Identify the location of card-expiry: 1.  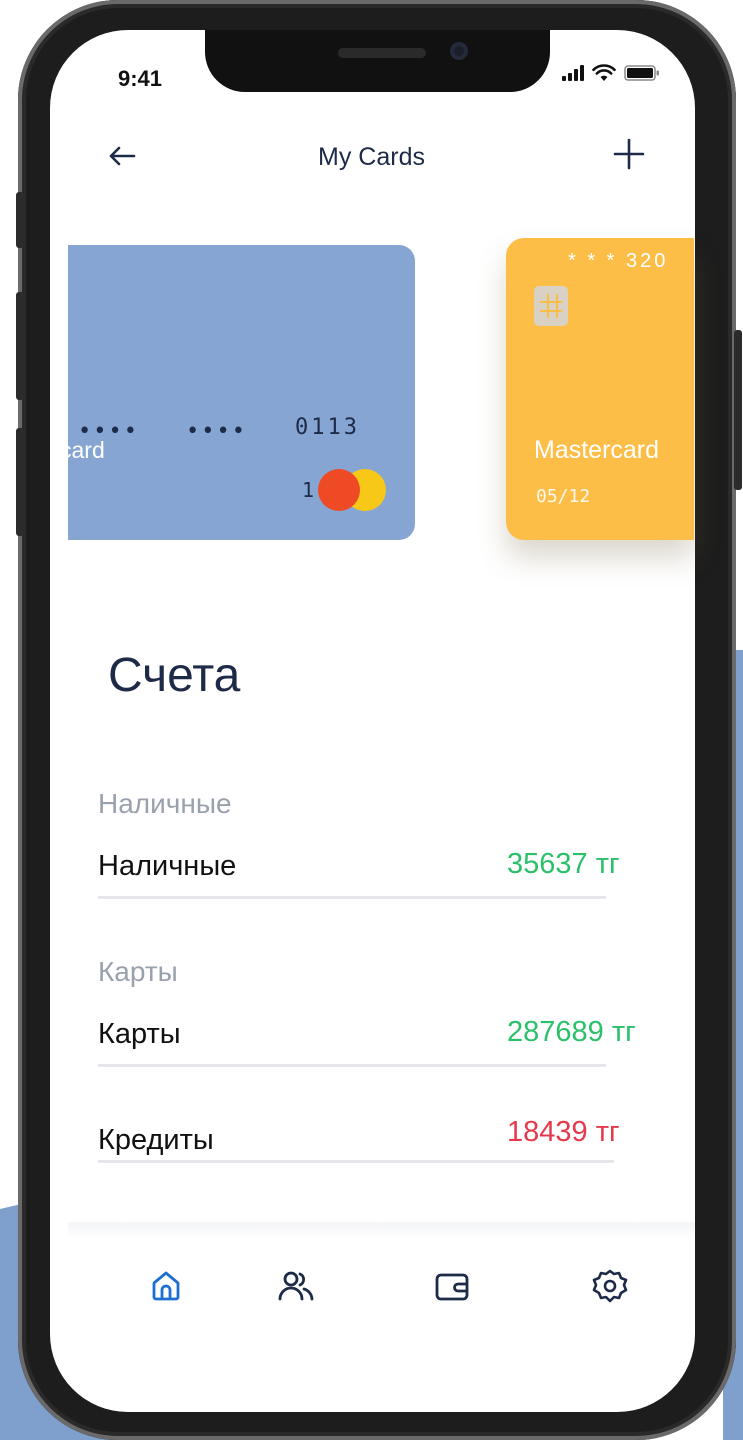
(308, 490).